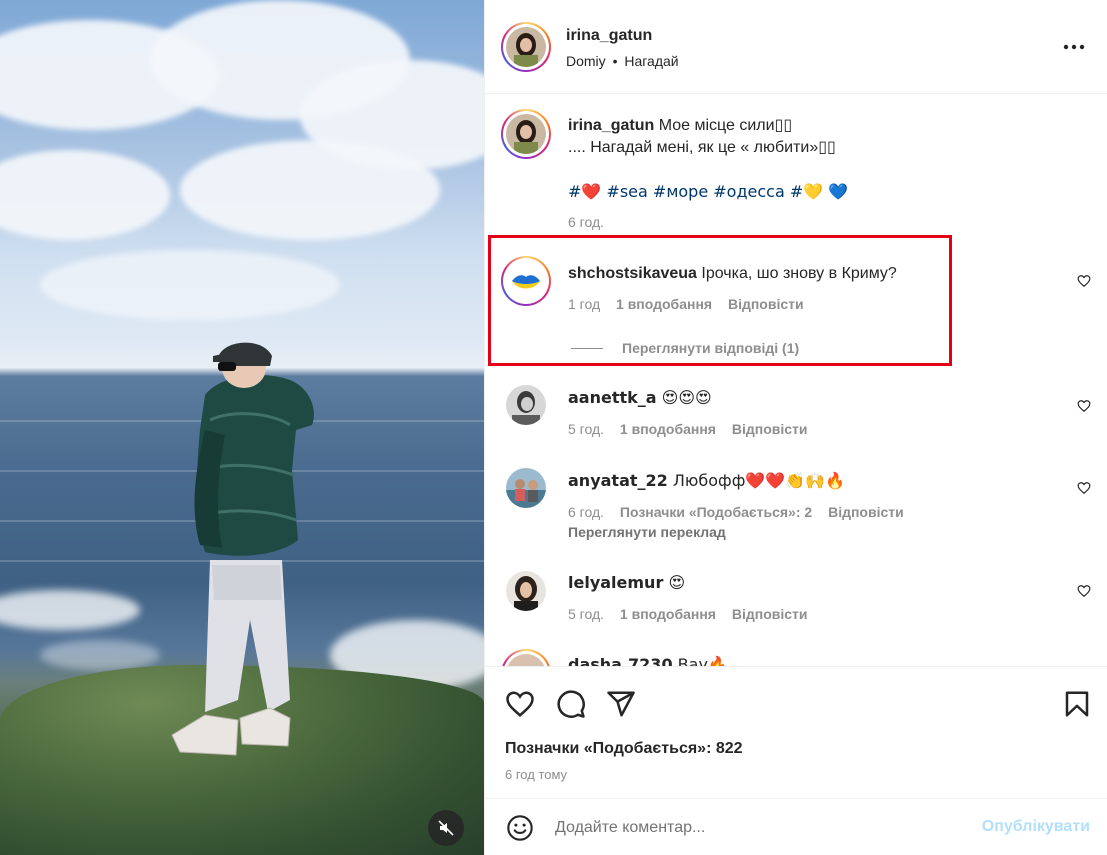 The image size is (1107, 855). Describe the element at coordinates (520, 704) in the screenshot. I see `like-heart-icon` at that location.